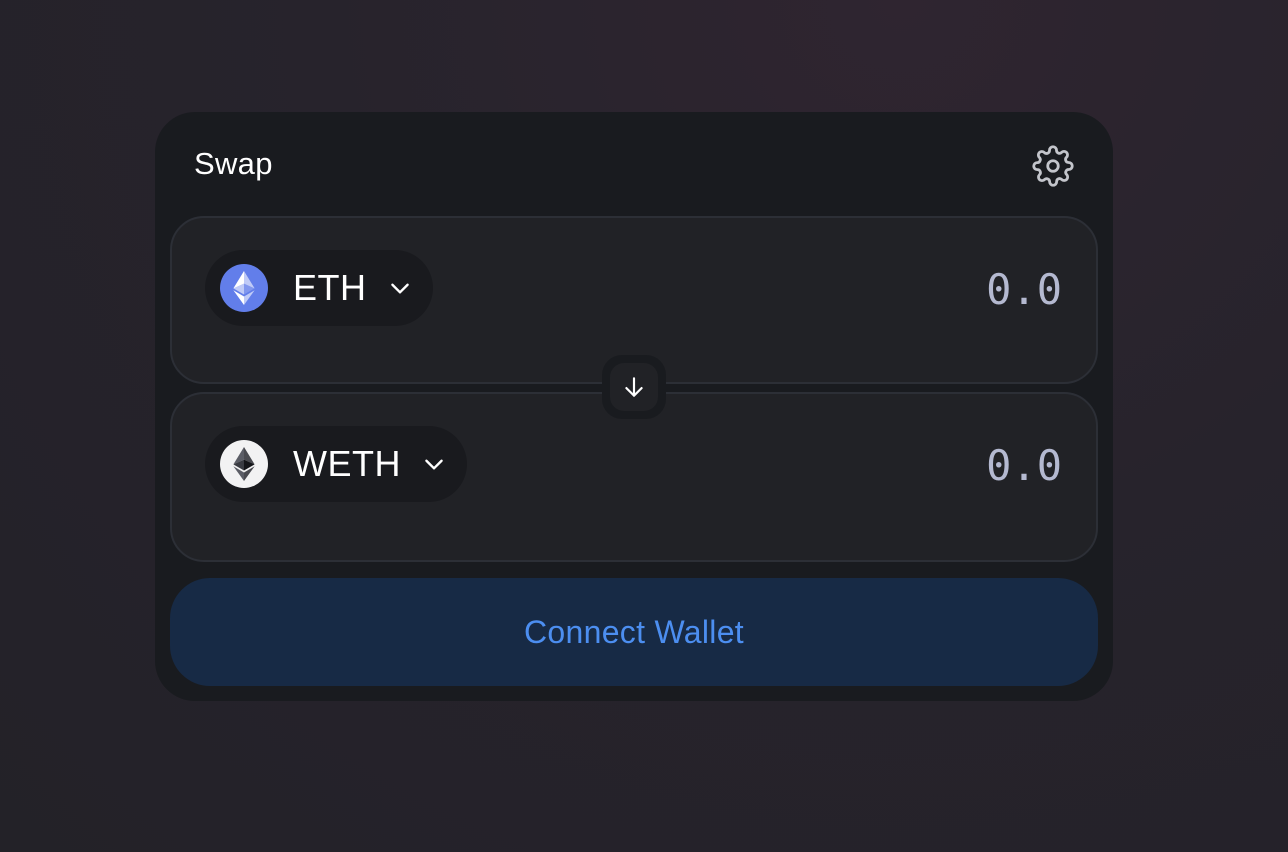 This screenshot has height=852, width=1288. What do you see at coordinates (233, 163) in the screenshot?
I see `swap-title: Swap` at bounding box center [233, 163].